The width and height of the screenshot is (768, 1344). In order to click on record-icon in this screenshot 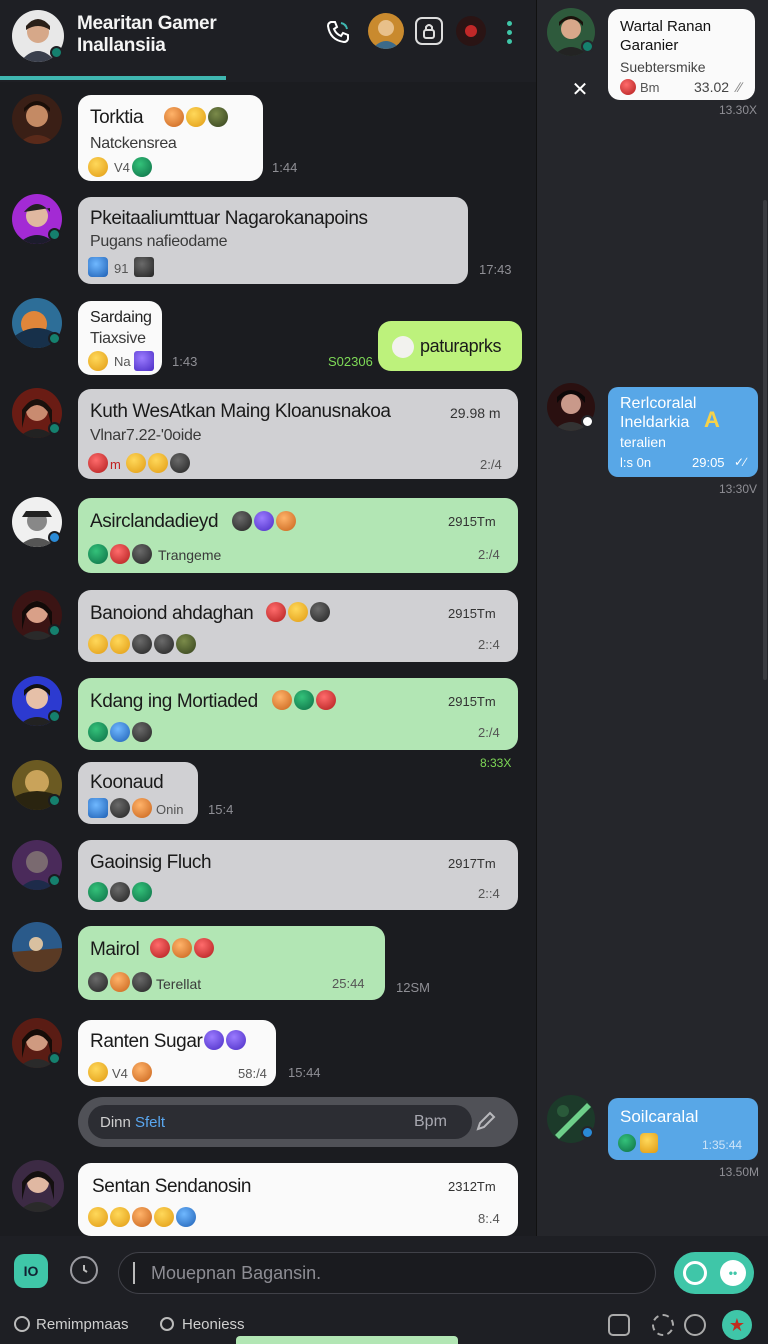, I will do `click(471, 31)`.